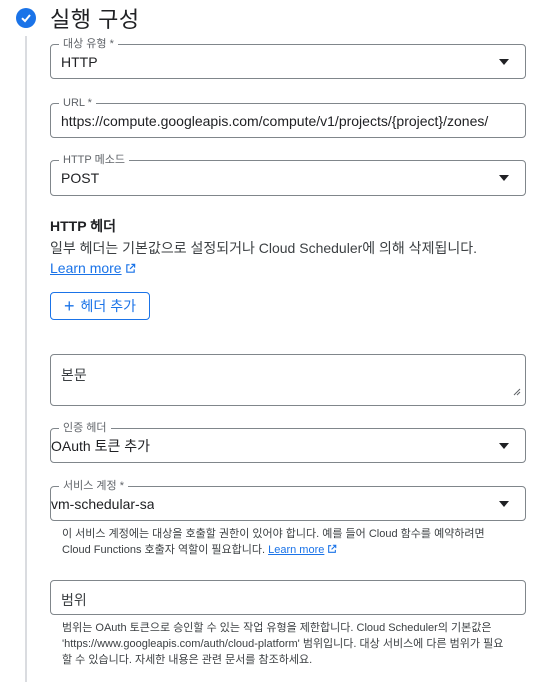 This screenshot has width=541, height=682. What do you see at coordinates (83, 226) in the screenshot?
I see `http-headers-title: HTTP 헤더` at bounding box center [83, 226].